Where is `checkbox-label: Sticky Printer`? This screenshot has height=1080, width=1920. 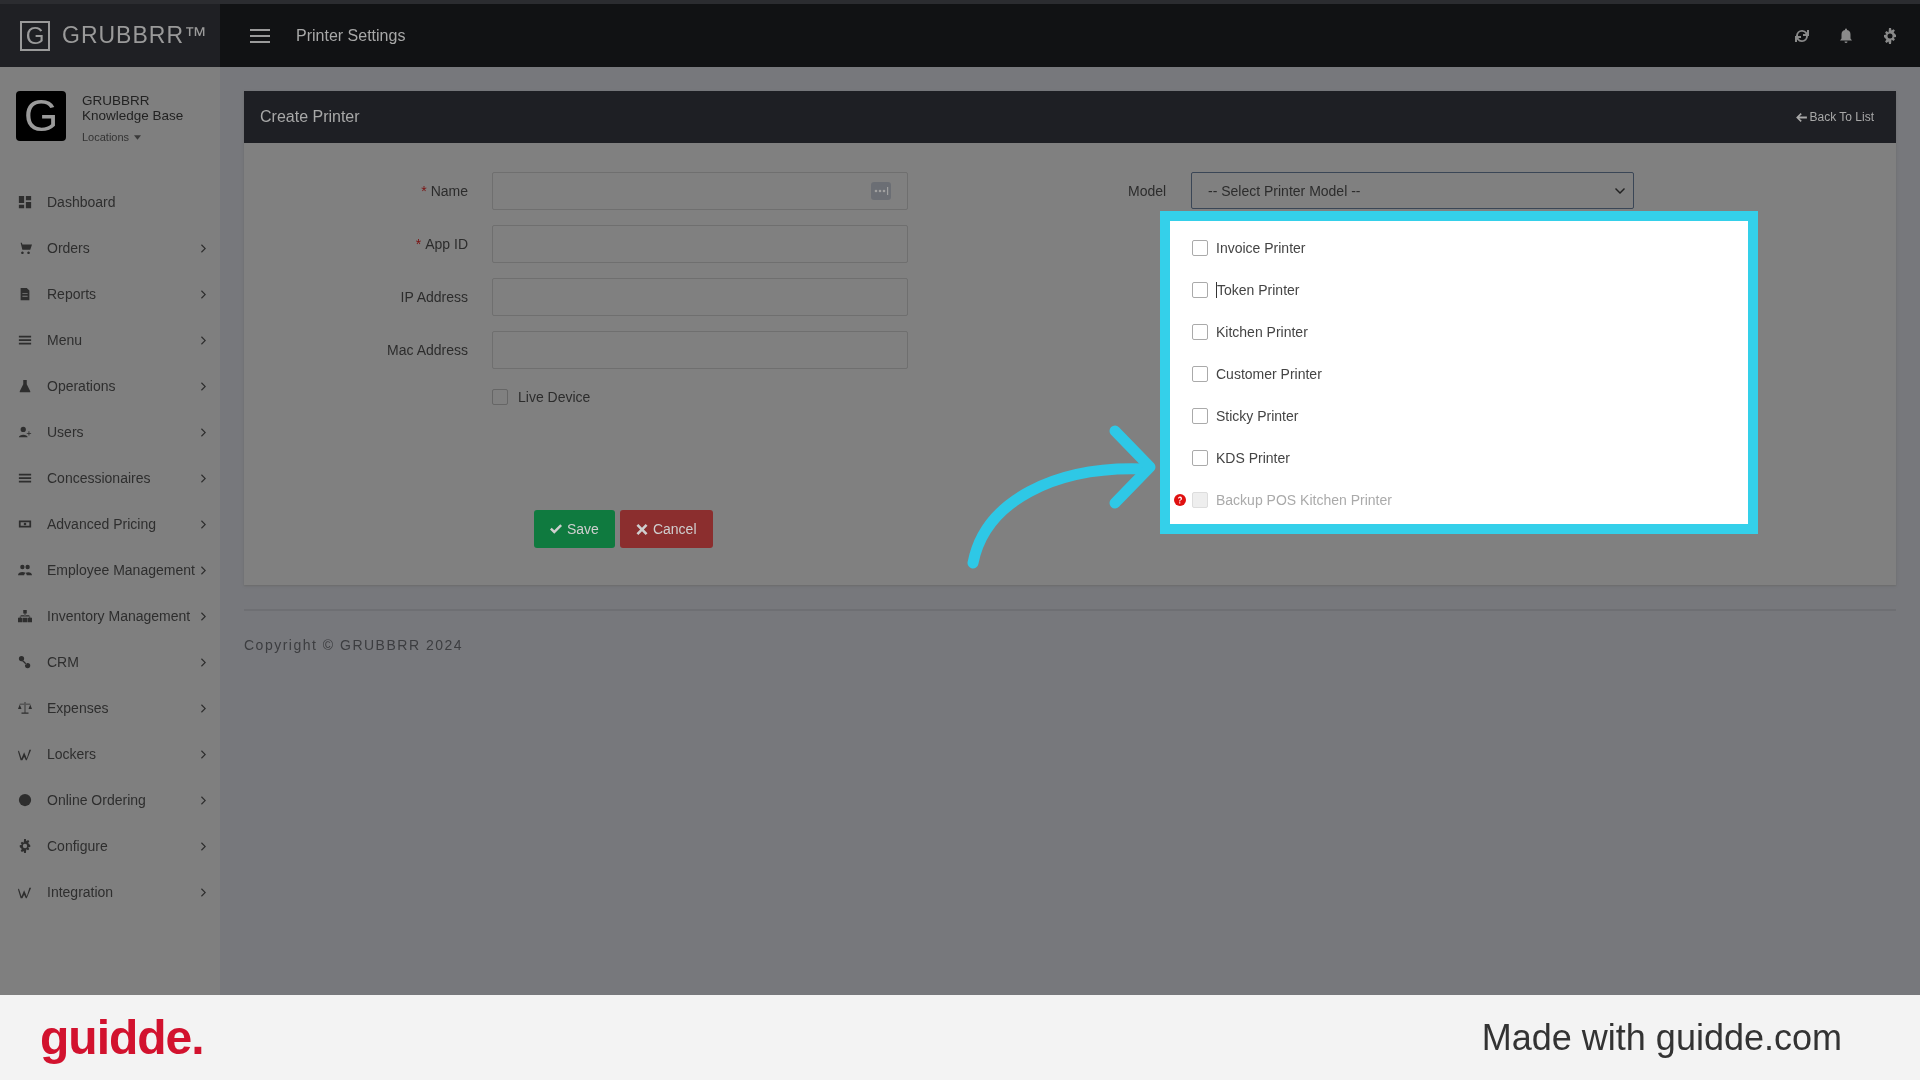
checkbox-label: Sticky Printer is located at coordinates (1257, 416).